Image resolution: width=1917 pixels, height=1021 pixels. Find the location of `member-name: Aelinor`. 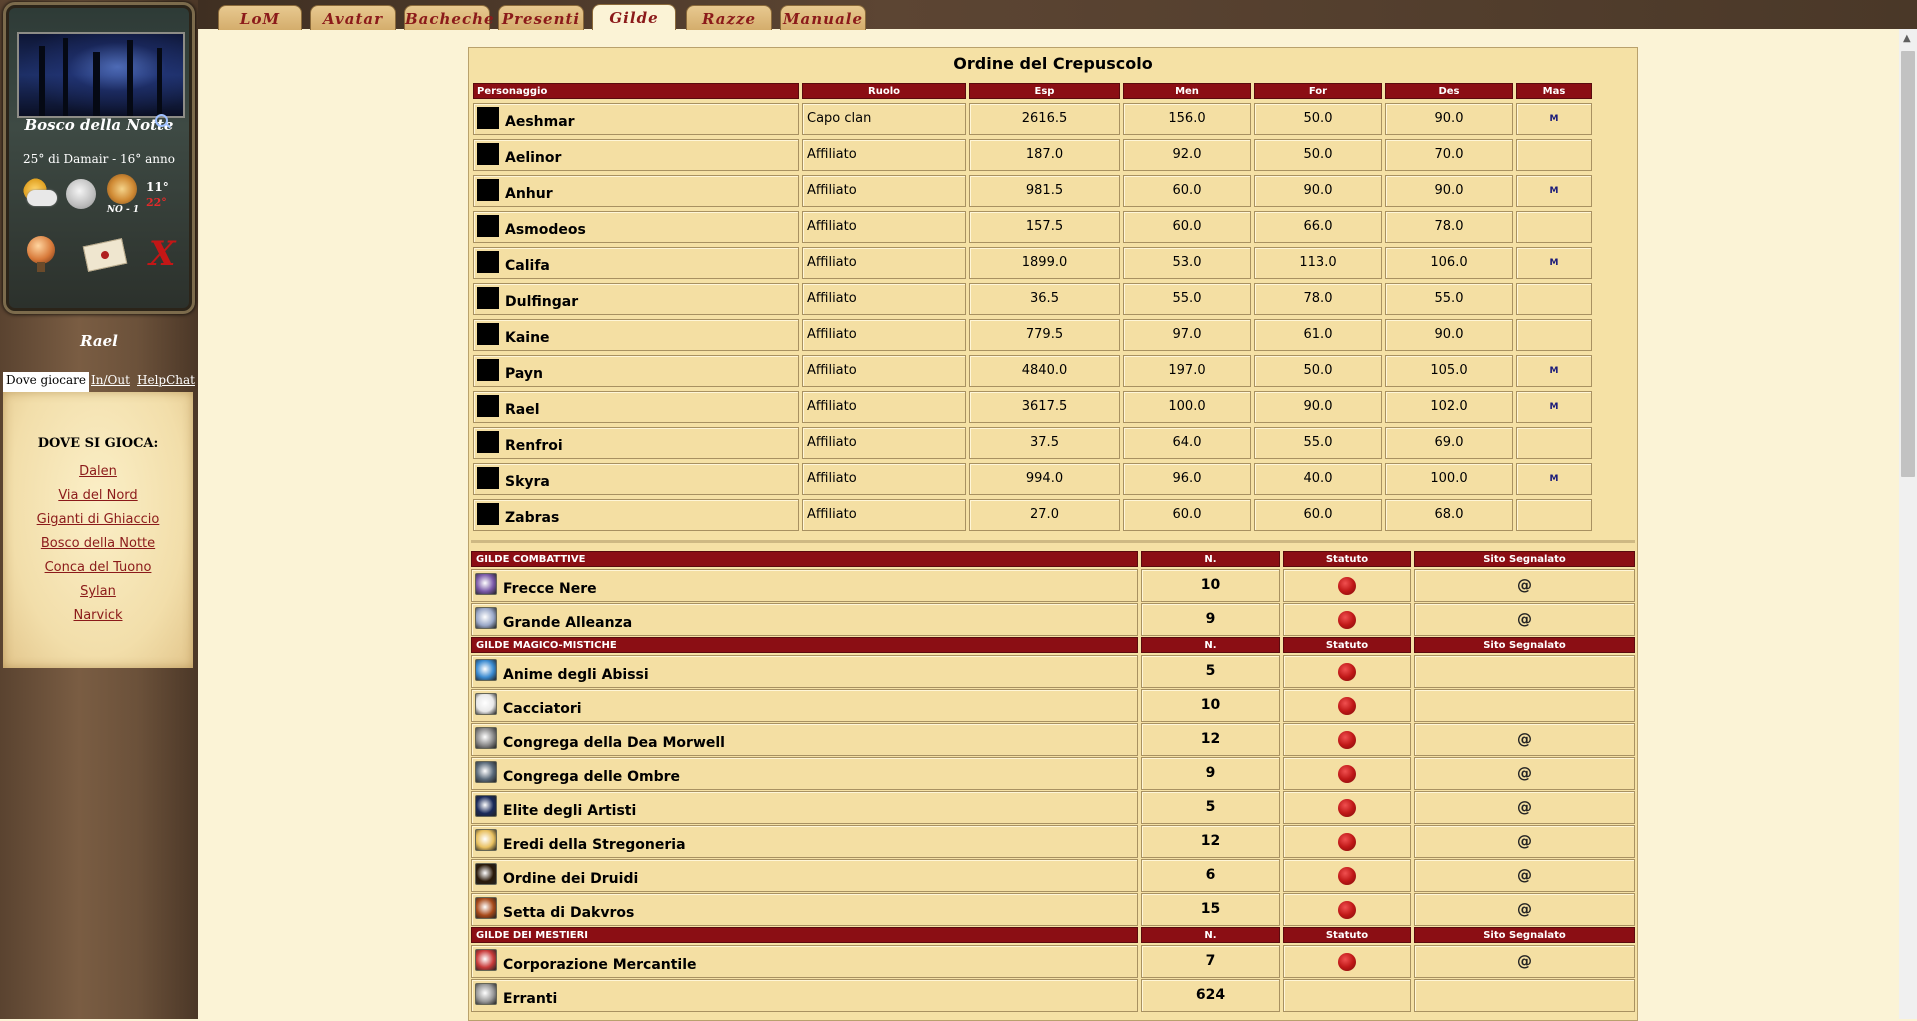

member-name: Aelinor is located at coordinates (533, 158).